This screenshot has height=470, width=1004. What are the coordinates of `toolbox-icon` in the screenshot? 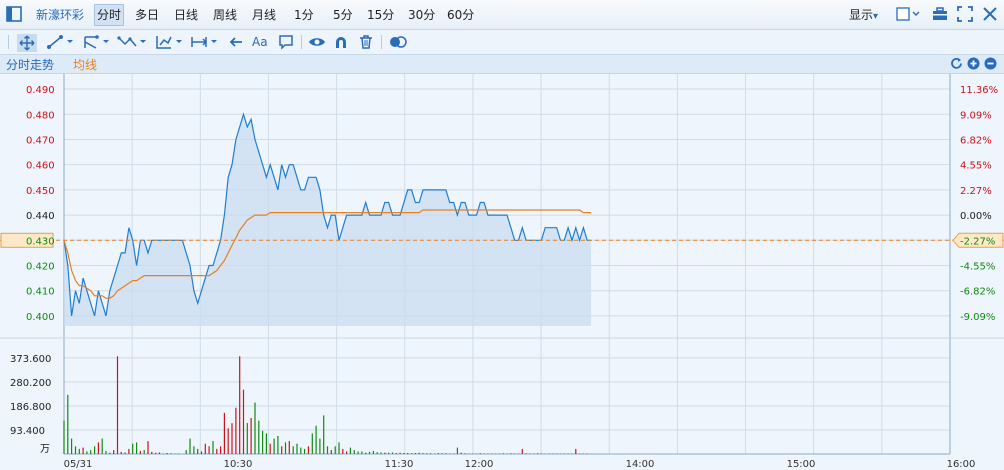 It's located at (940, 14).